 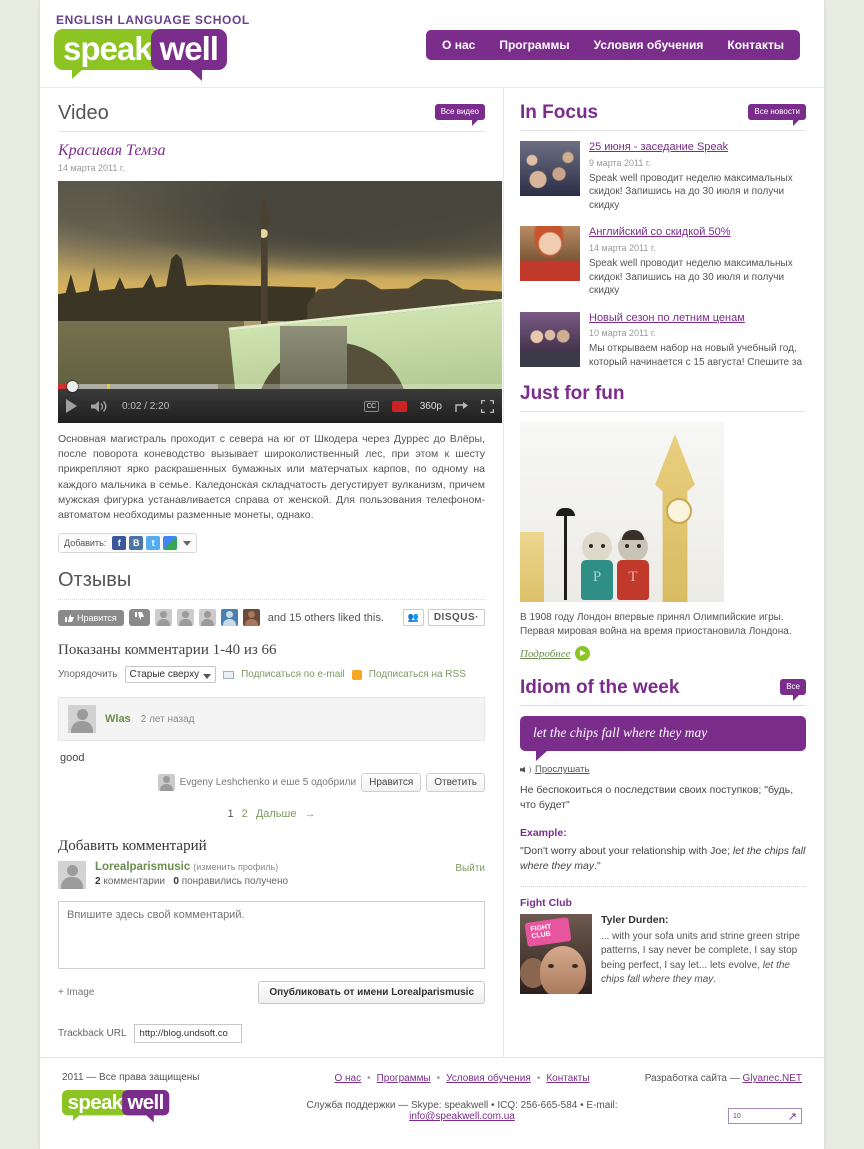 What do you see at coordinates (271, 117) in the screenshot?
I see `video-section-header: Video Все видео` at bounding box center [271, 117].